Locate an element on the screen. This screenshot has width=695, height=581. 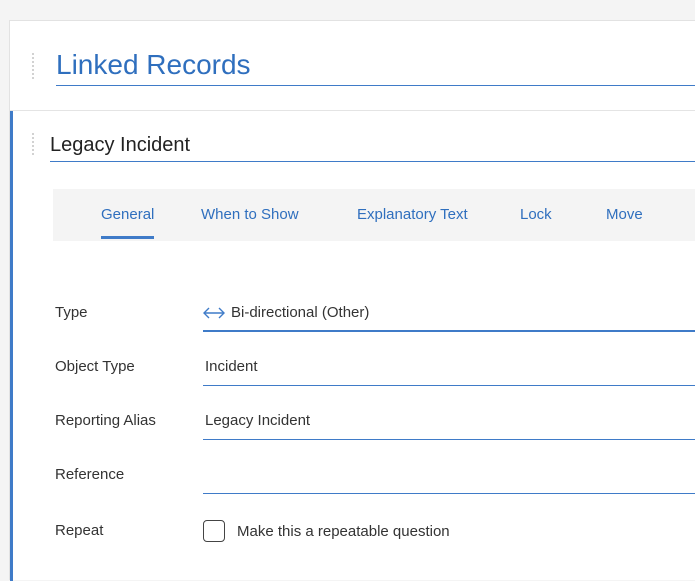
repeat-checkbox-control: Make this a repeatable question is located at coordinates (326, 531).